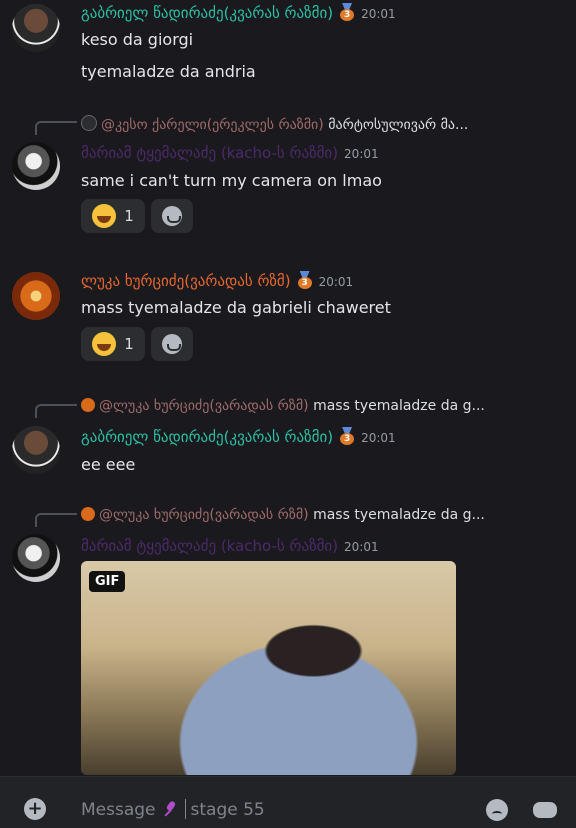  I want to click on channel-name: stage 55, so click(227, 810).